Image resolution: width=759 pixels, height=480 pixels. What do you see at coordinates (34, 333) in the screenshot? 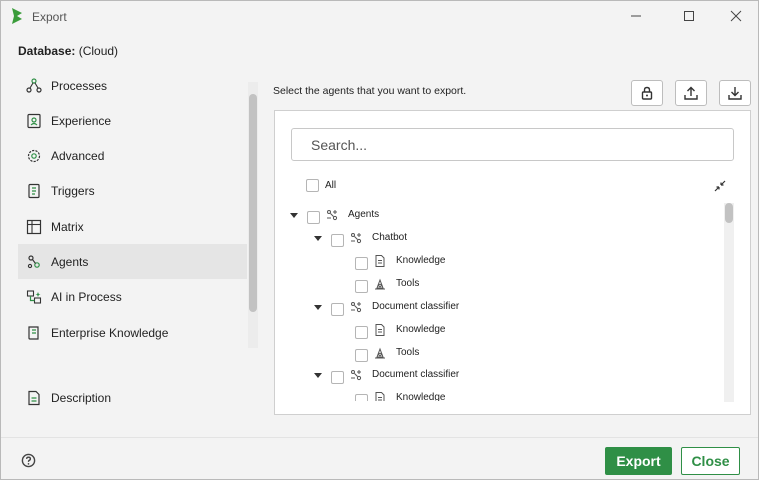
I see `knowledge-book-icon` at bounding box center [34, 333].